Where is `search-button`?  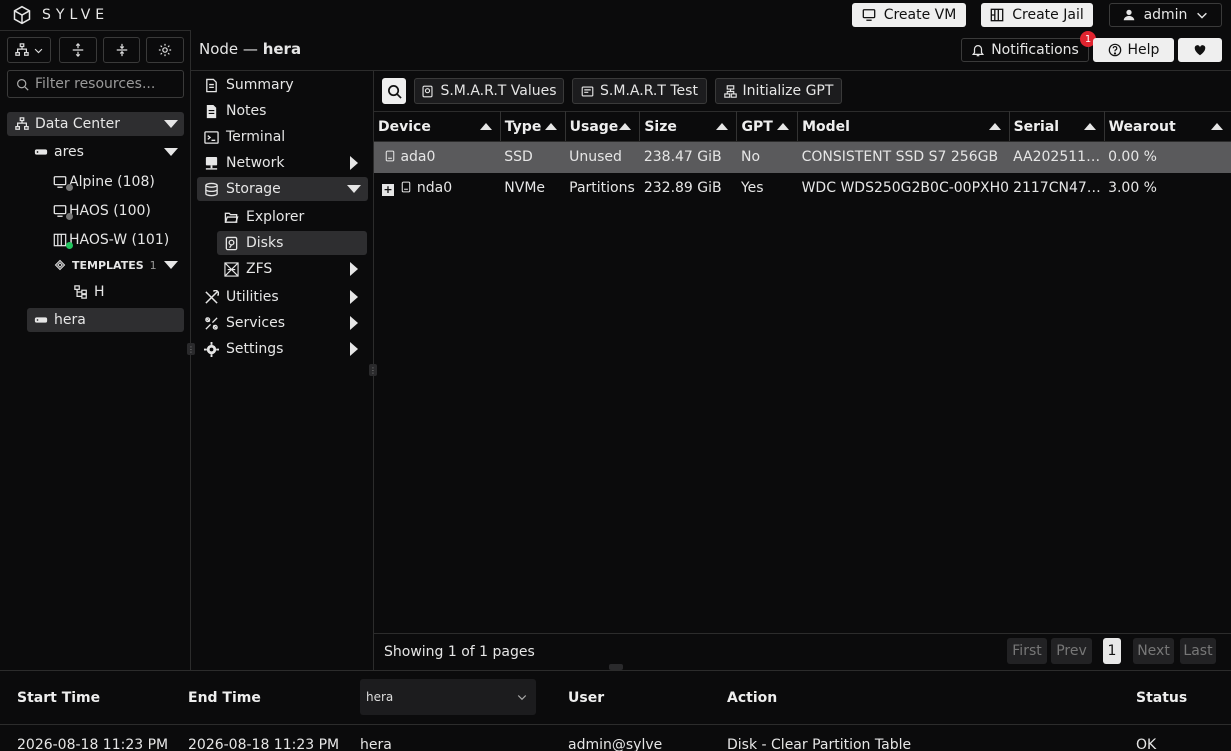 search-button is located at coordinates (394, 91).